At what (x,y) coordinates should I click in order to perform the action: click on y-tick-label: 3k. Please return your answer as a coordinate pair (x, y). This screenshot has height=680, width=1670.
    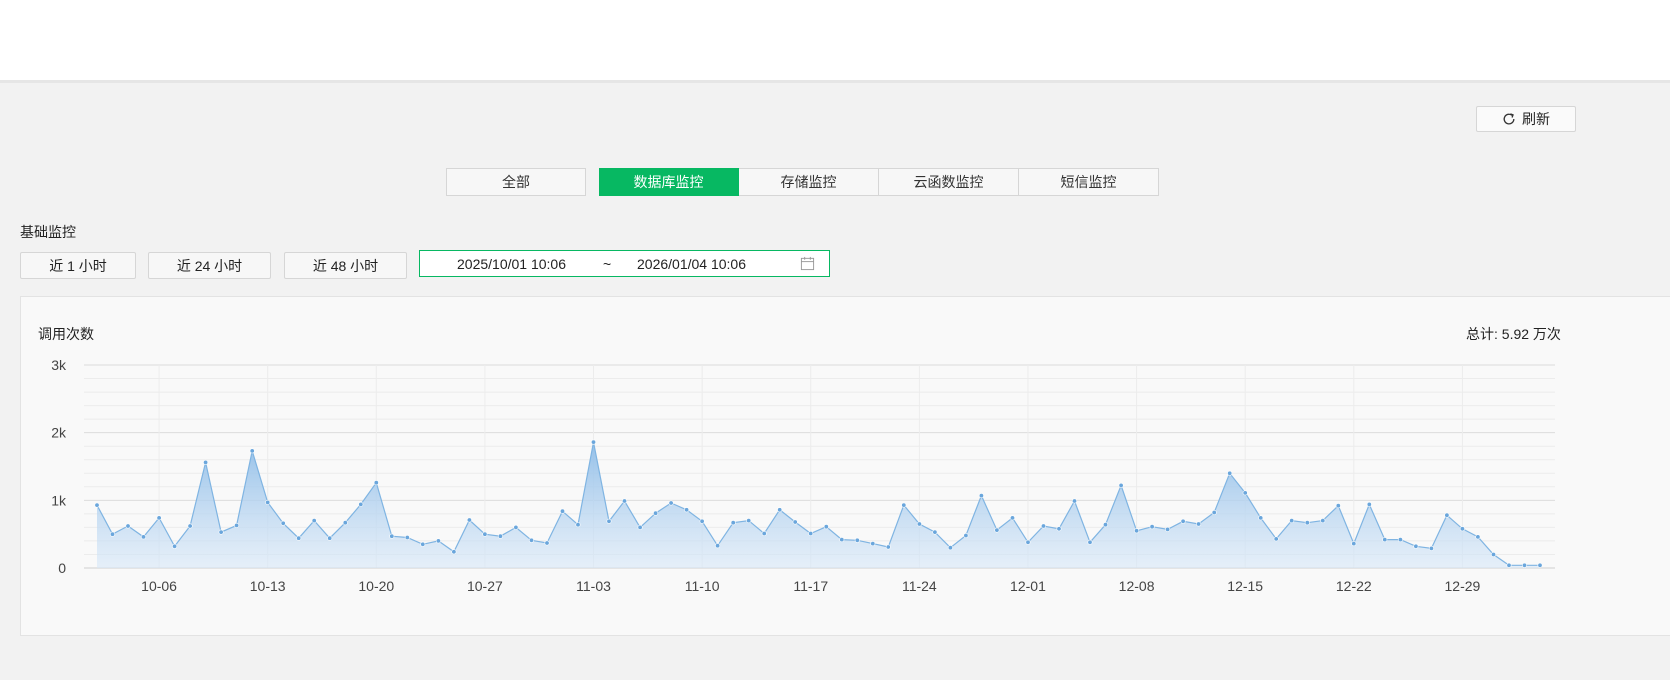
    Looking at the image, I should click on (59, 365).